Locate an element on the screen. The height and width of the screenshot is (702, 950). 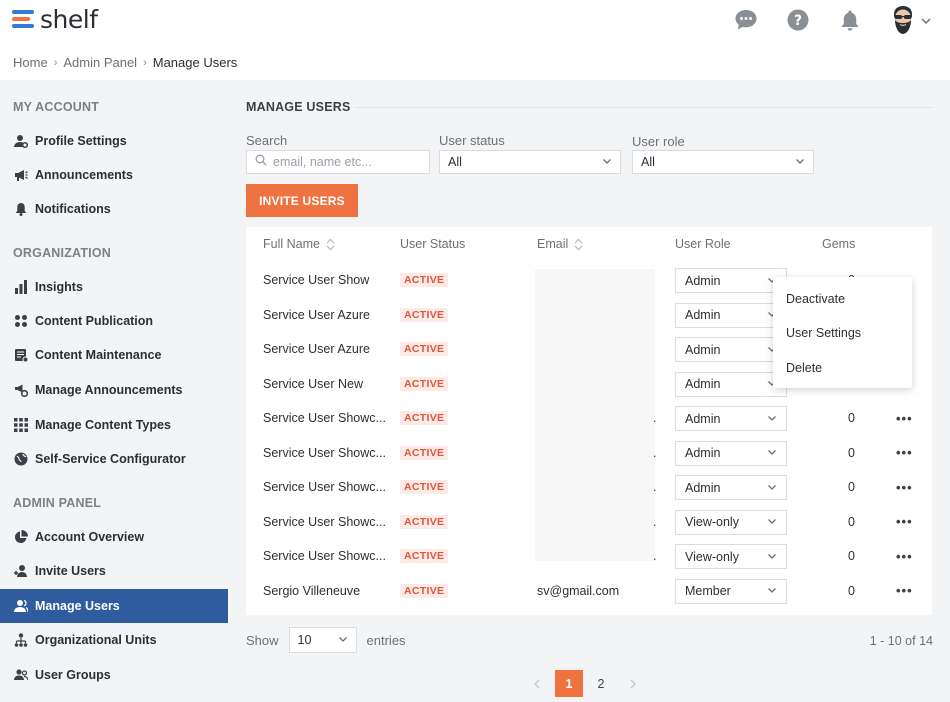
column-header-email: Email is located at coordinates (560, 244).